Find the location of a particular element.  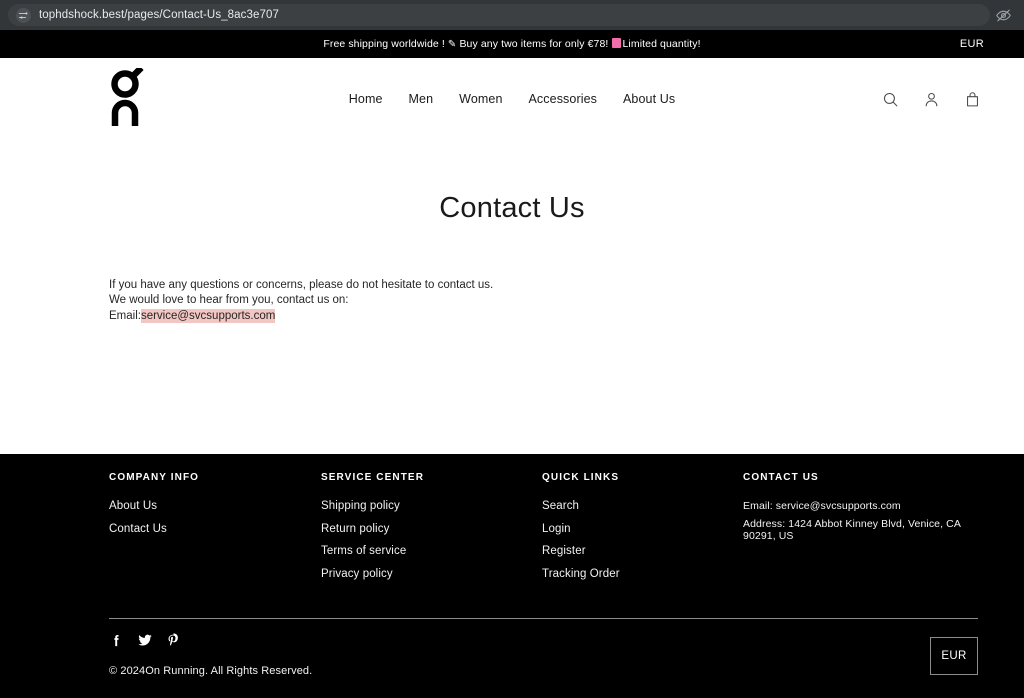

page-settings-icon is located at coordinates (23, 15).